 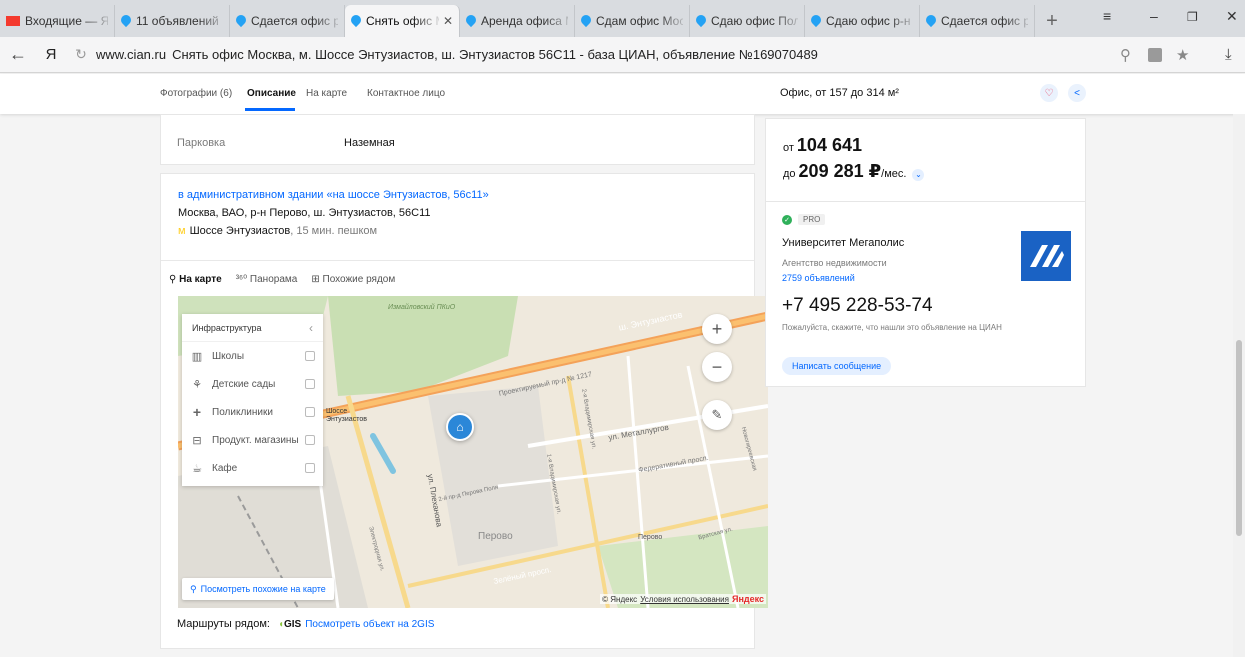 I want to click on park-label: Измайловский ПКиО, so click(x=422, y=307).